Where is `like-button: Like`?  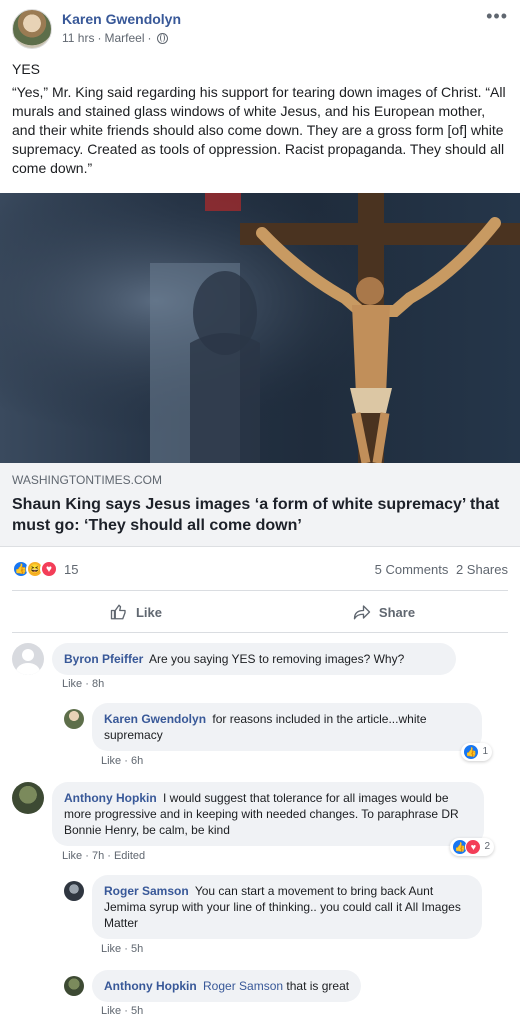
like-button: Like is located at coordinates (136, 612).